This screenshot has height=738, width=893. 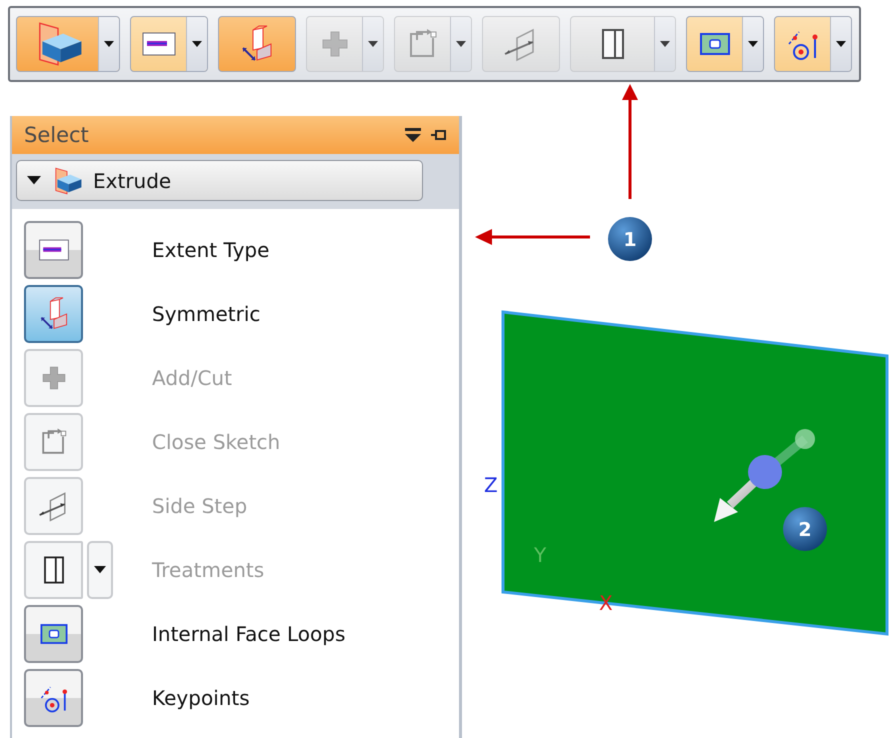 I want to click on option-label: Internal Face Loops, so click(x=249, y=634).